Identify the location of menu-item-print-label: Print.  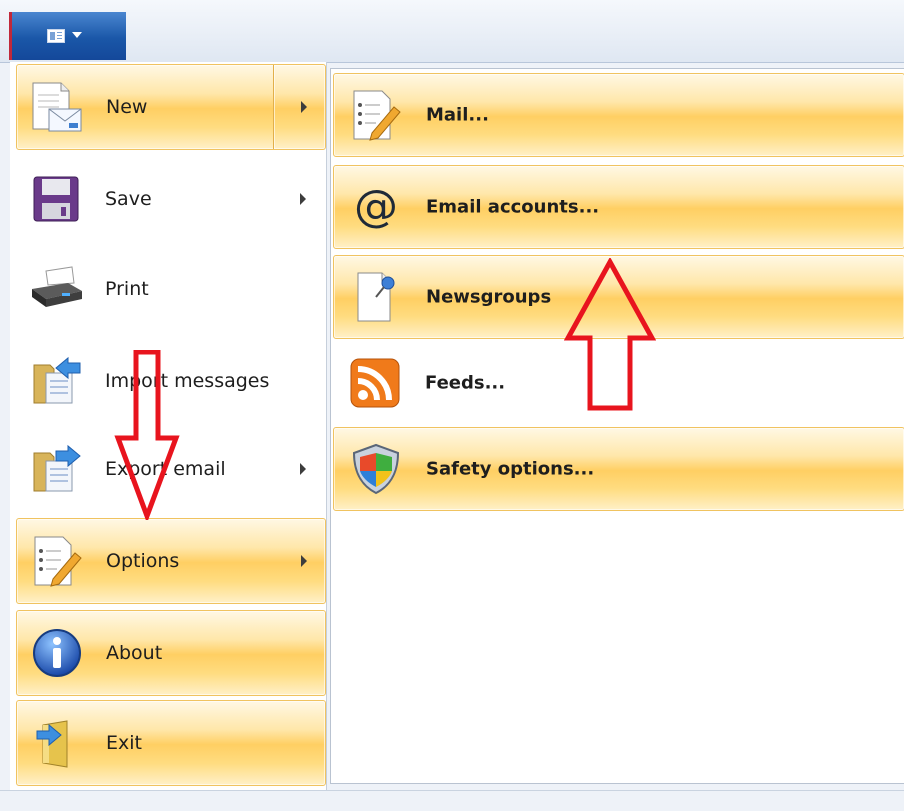
(127, 289).